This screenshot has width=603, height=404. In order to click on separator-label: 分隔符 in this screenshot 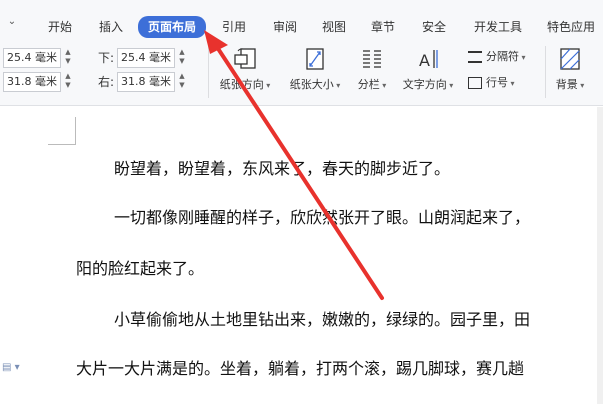, I will do `click(502, 56)`.